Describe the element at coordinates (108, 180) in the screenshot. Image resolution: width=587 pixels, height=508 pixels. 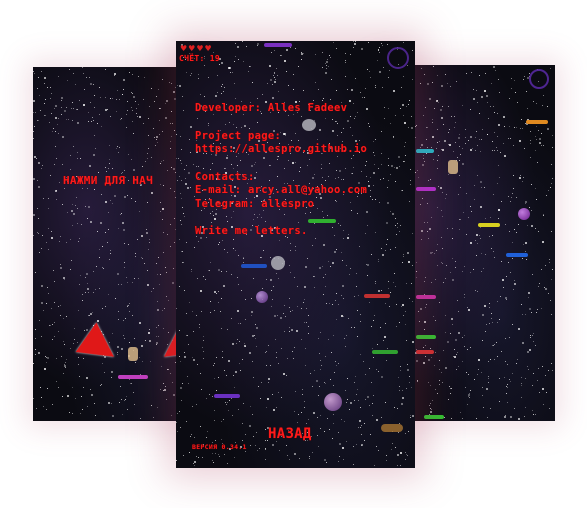
I see `tap-to-start-label: НАЖМИ ДЛЯ НАЧ` at that location.